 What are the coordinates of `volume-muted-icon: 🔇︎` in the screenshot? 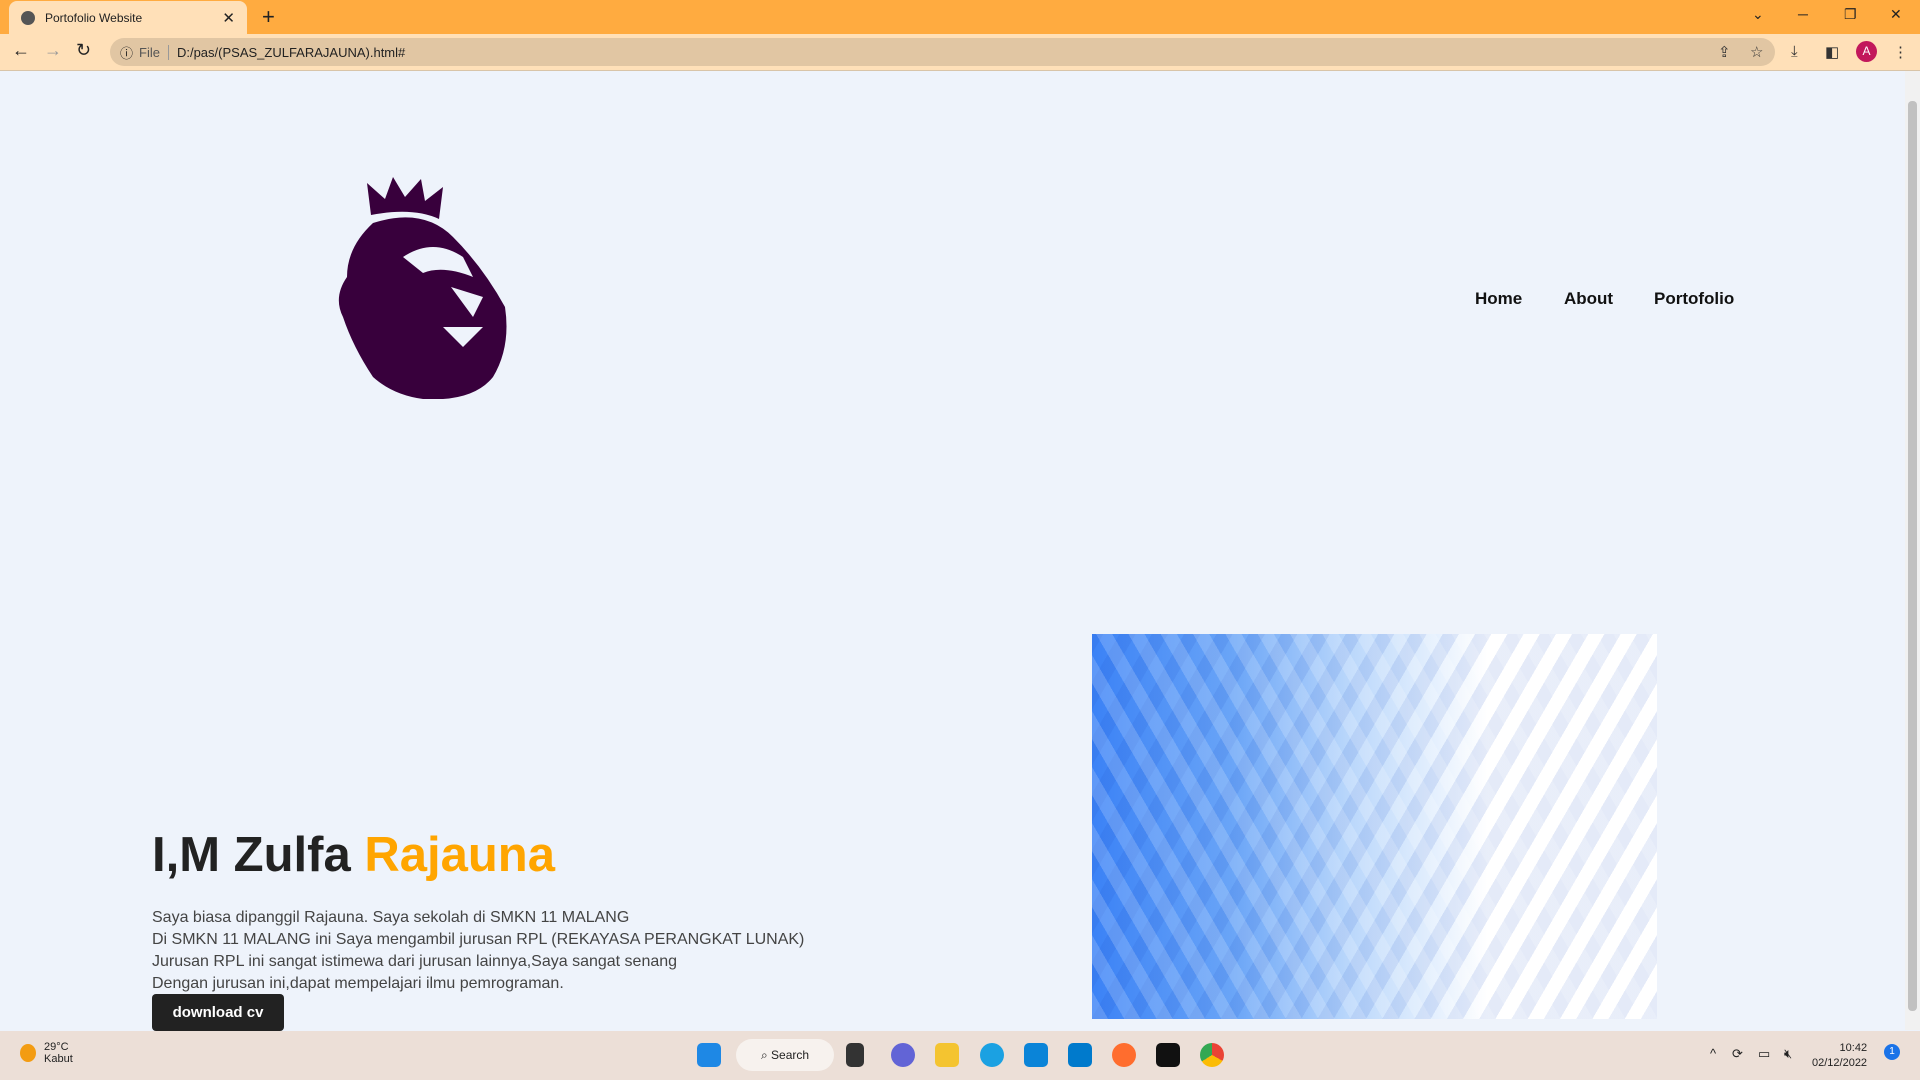 It's located at (1788, 1054).